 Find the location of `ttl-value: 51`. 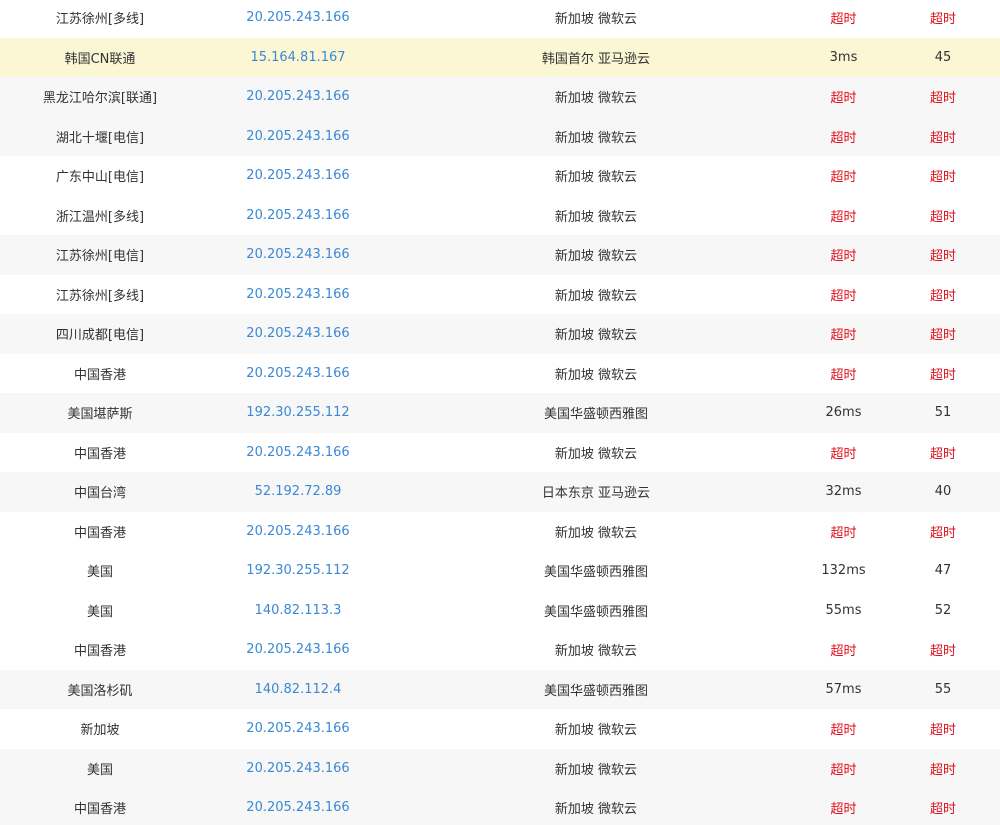

ttl-value: 51 is located at coordinates (943, 413).